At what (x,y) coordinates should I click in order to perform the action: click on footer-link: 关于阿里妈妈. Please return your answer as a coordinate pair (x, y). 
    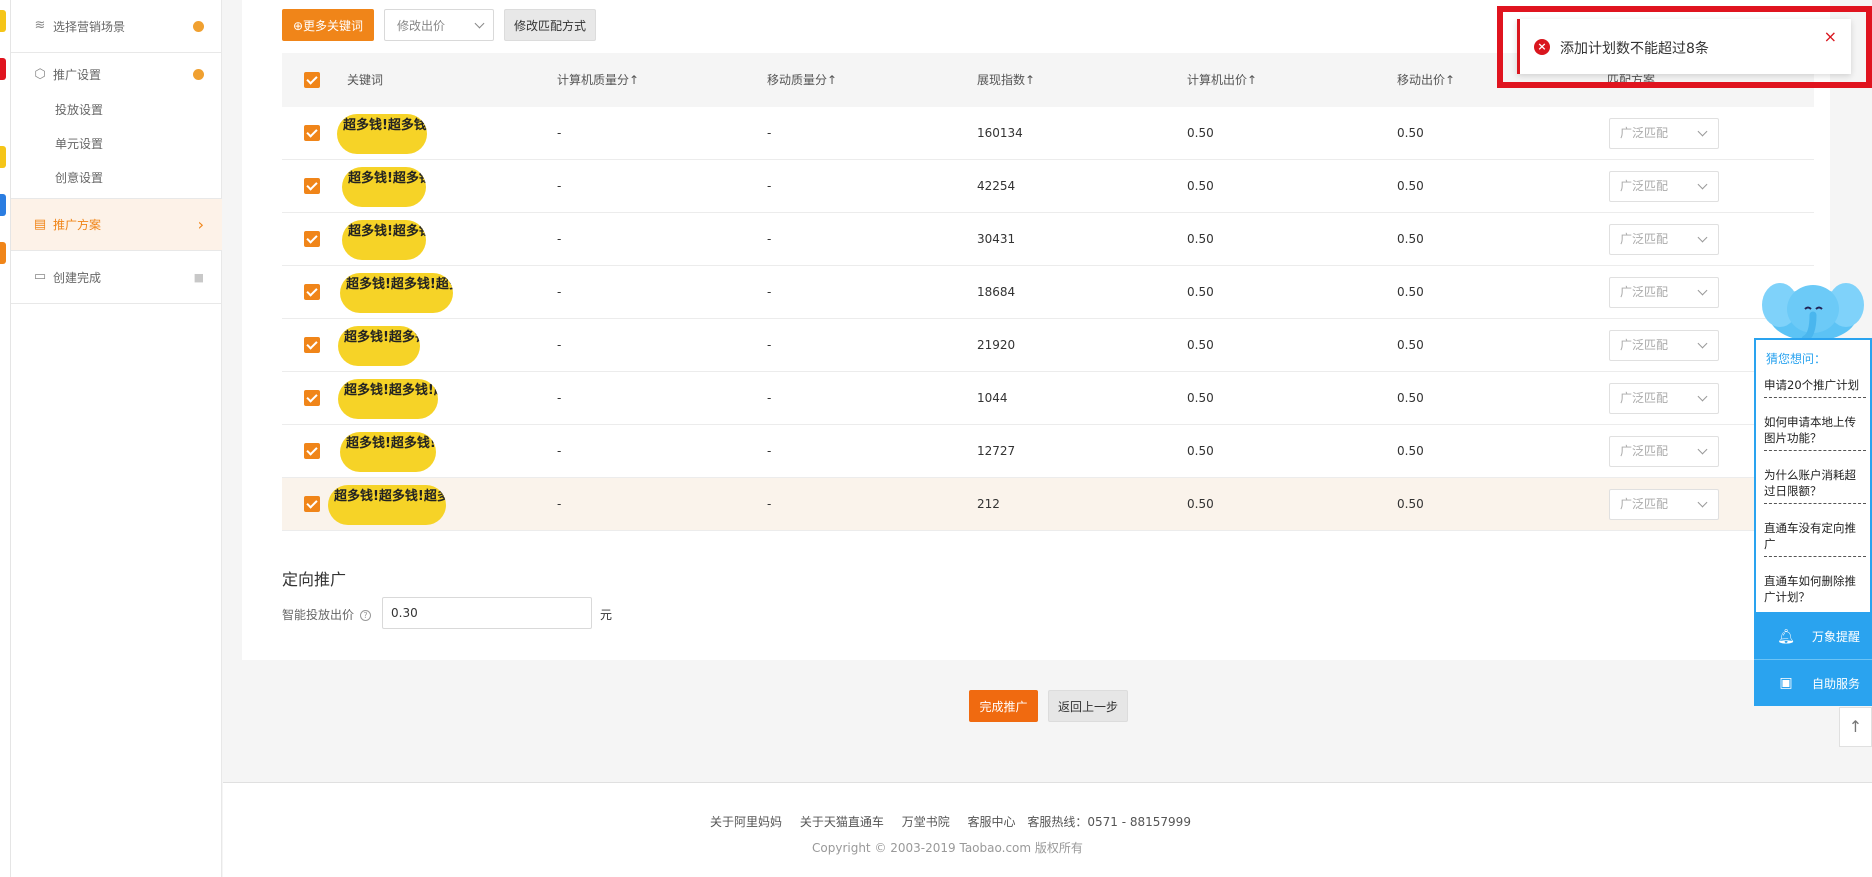
    Looking at the image, I should click on (746, 822).